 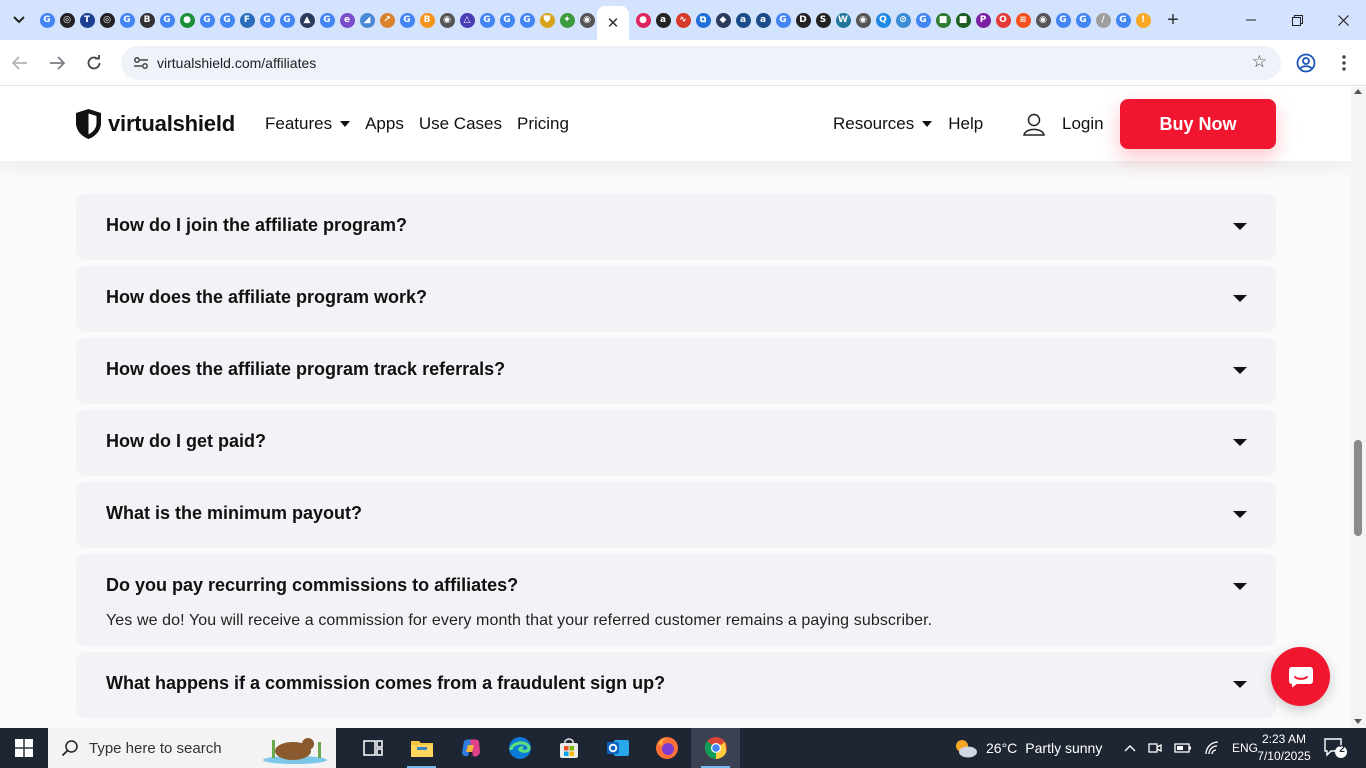 I want to click on browser-tab: ⊘, so click(x=903, y=20).